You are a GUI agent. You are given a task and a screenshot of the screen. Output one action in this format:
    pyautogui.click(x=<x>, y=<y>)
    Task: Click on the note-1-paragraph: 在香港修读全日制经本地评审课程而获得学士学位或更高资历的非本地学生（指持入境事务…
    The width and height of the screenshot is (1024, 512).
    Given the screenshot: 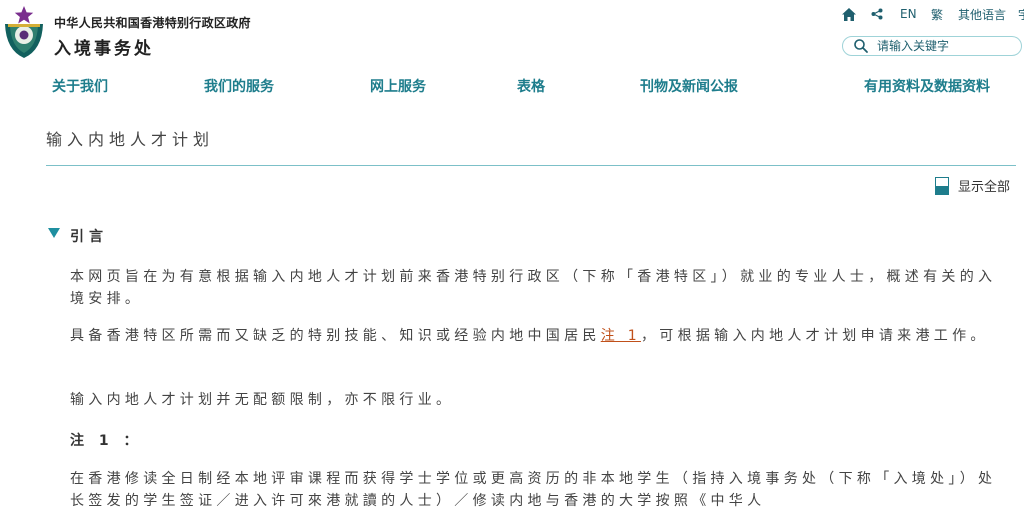 What is the action you would take?
    pyautogui.click(x=533, y=490)
    